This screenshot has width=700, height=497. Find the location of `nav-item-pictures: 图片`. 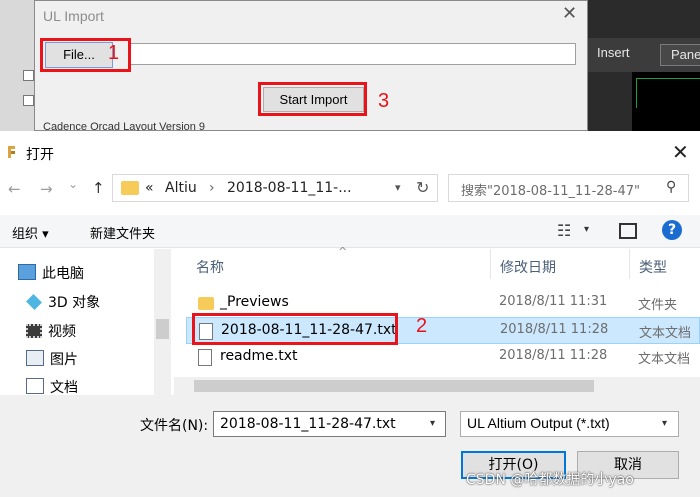

nav-item-pictures: 图片 is located at coordinates (52, 359).